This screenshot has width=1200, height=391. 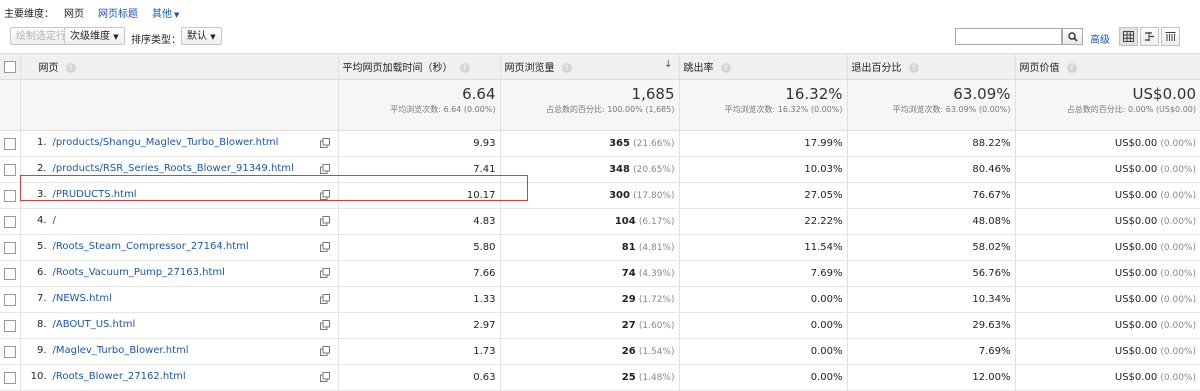 I want to click on row-index: 6., so click(x=41, y=272).